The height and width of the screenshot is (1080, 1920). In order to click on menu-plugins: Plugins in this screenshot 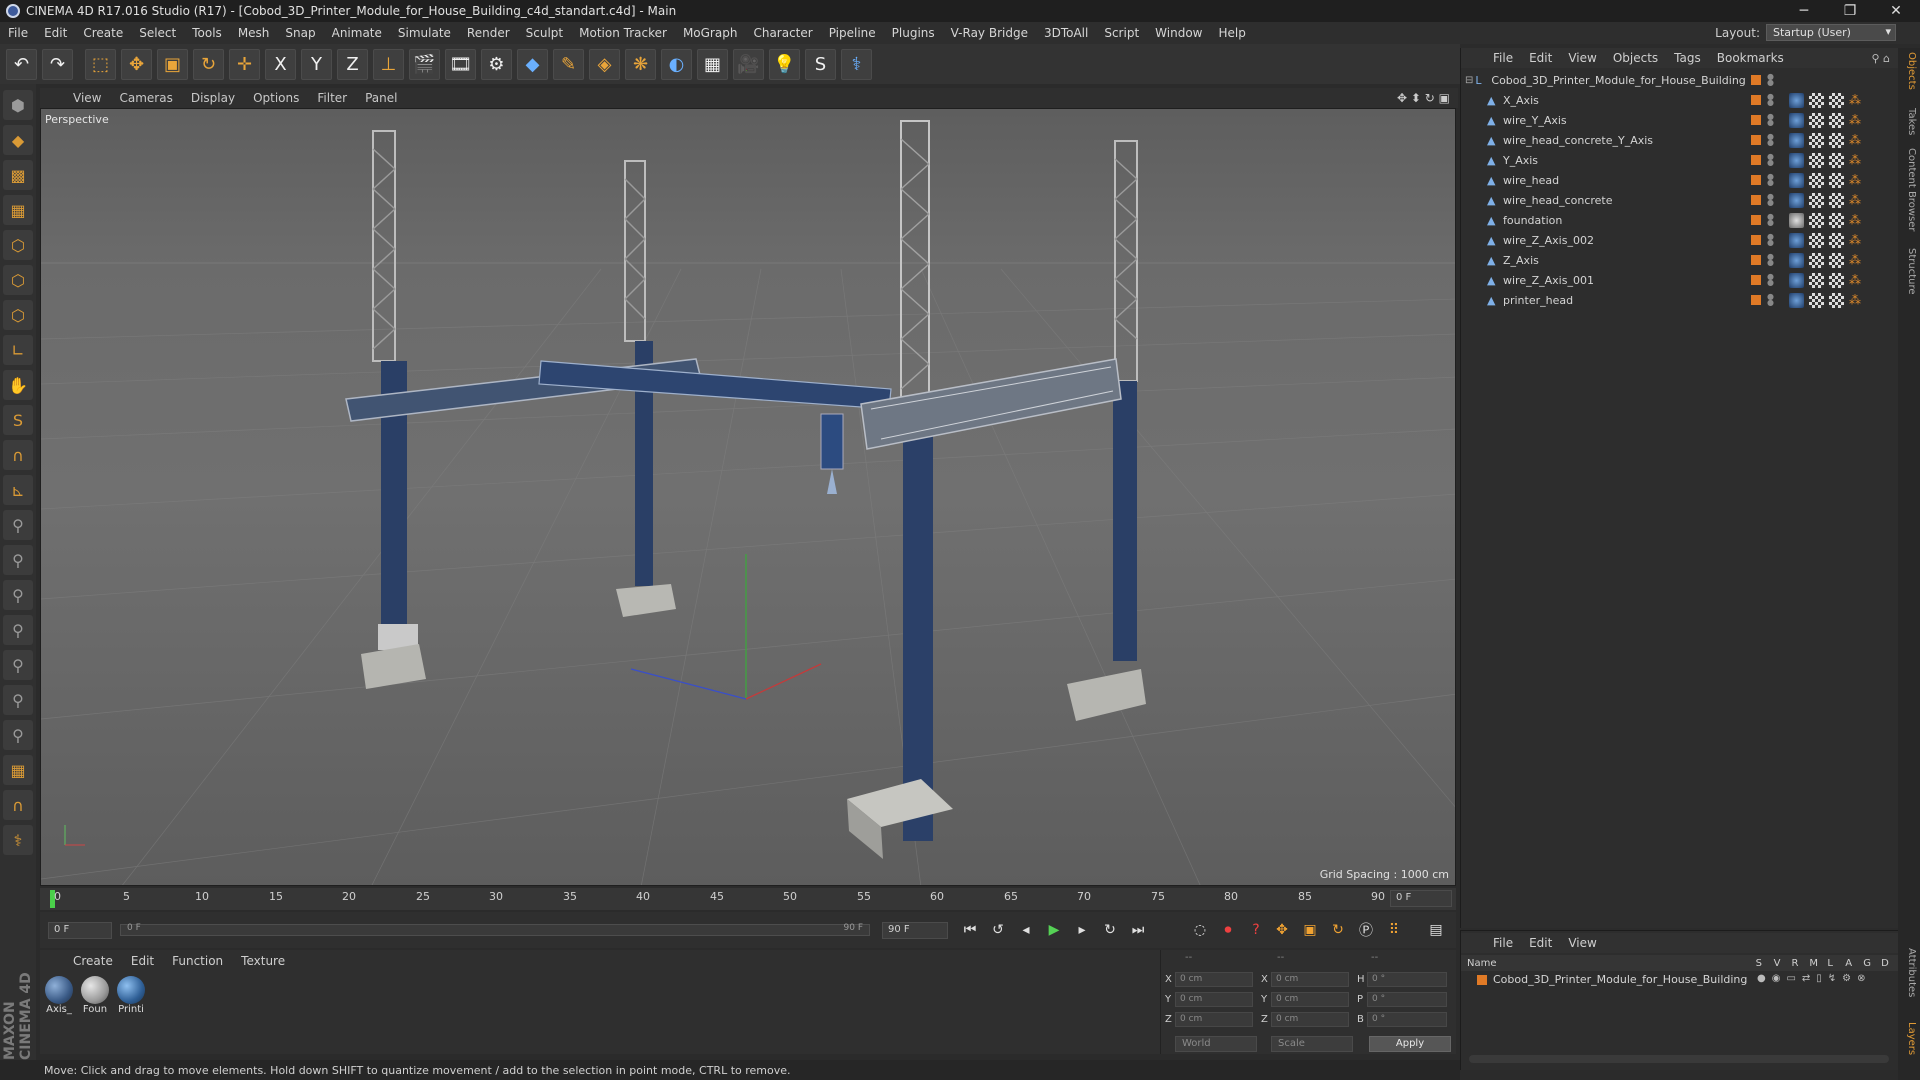, I will do `click(913, 33)`.